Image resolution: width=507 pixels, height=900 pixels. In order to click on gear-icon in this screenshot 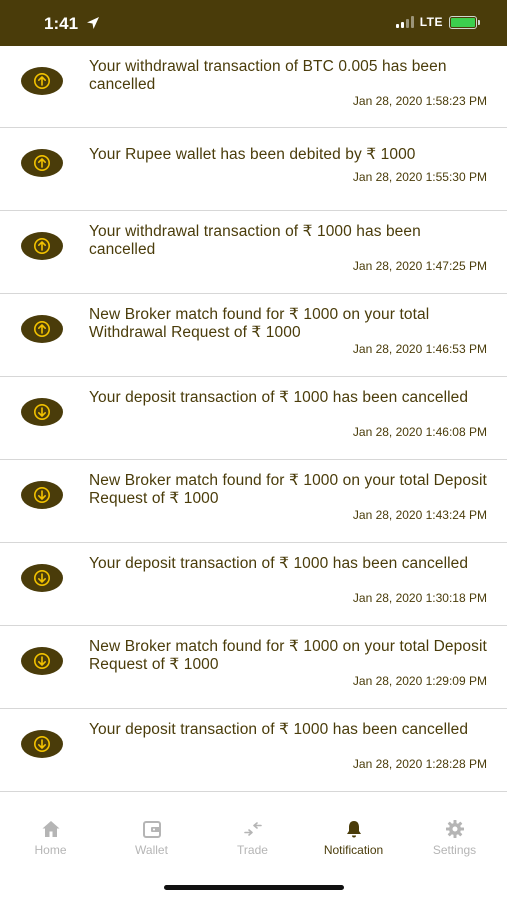, I will do `click(454, 829)`.